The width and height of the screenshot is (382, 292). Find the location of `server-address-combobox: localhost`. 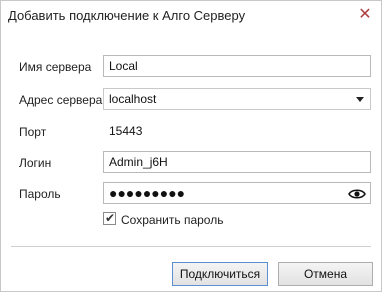

server-address-combobox: localhost is located at coordinates (237, 99).